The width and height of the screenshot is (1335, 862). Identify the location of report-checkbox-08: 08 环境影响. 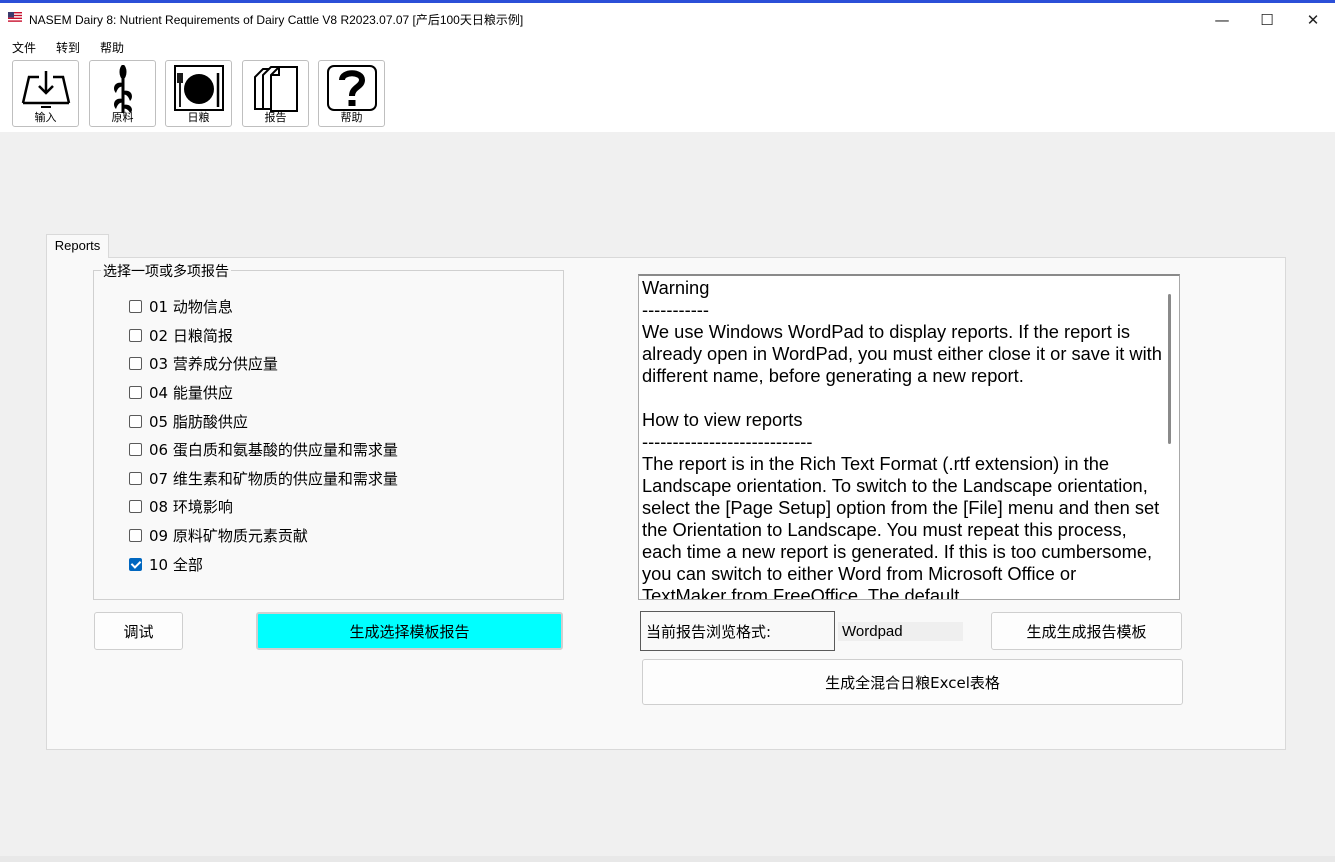
(181, 506).